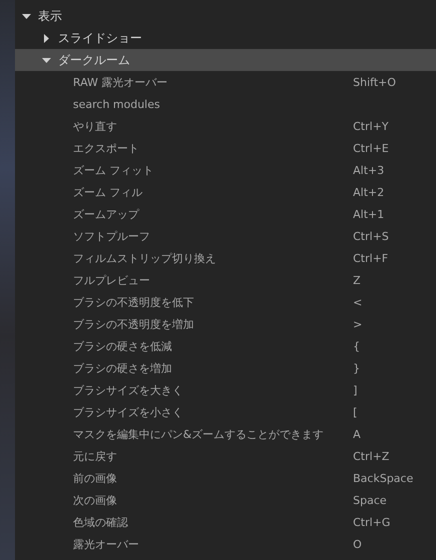  Describe the element at coordinates (371, 148) in the screenshot. I see `shortcut-key: Ctrl+E` at that location.